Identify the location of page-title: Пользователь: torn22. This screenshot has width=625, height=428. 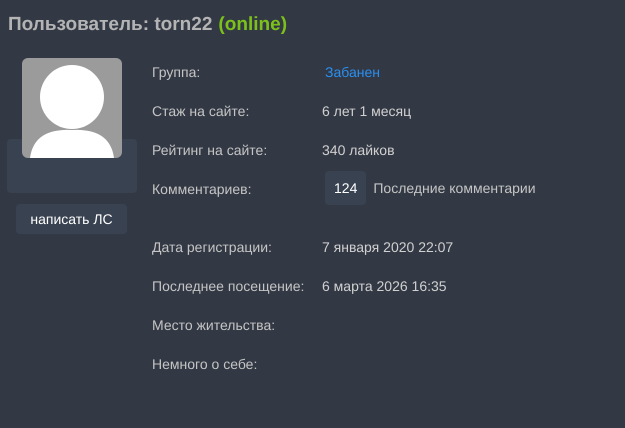
(110, 25).